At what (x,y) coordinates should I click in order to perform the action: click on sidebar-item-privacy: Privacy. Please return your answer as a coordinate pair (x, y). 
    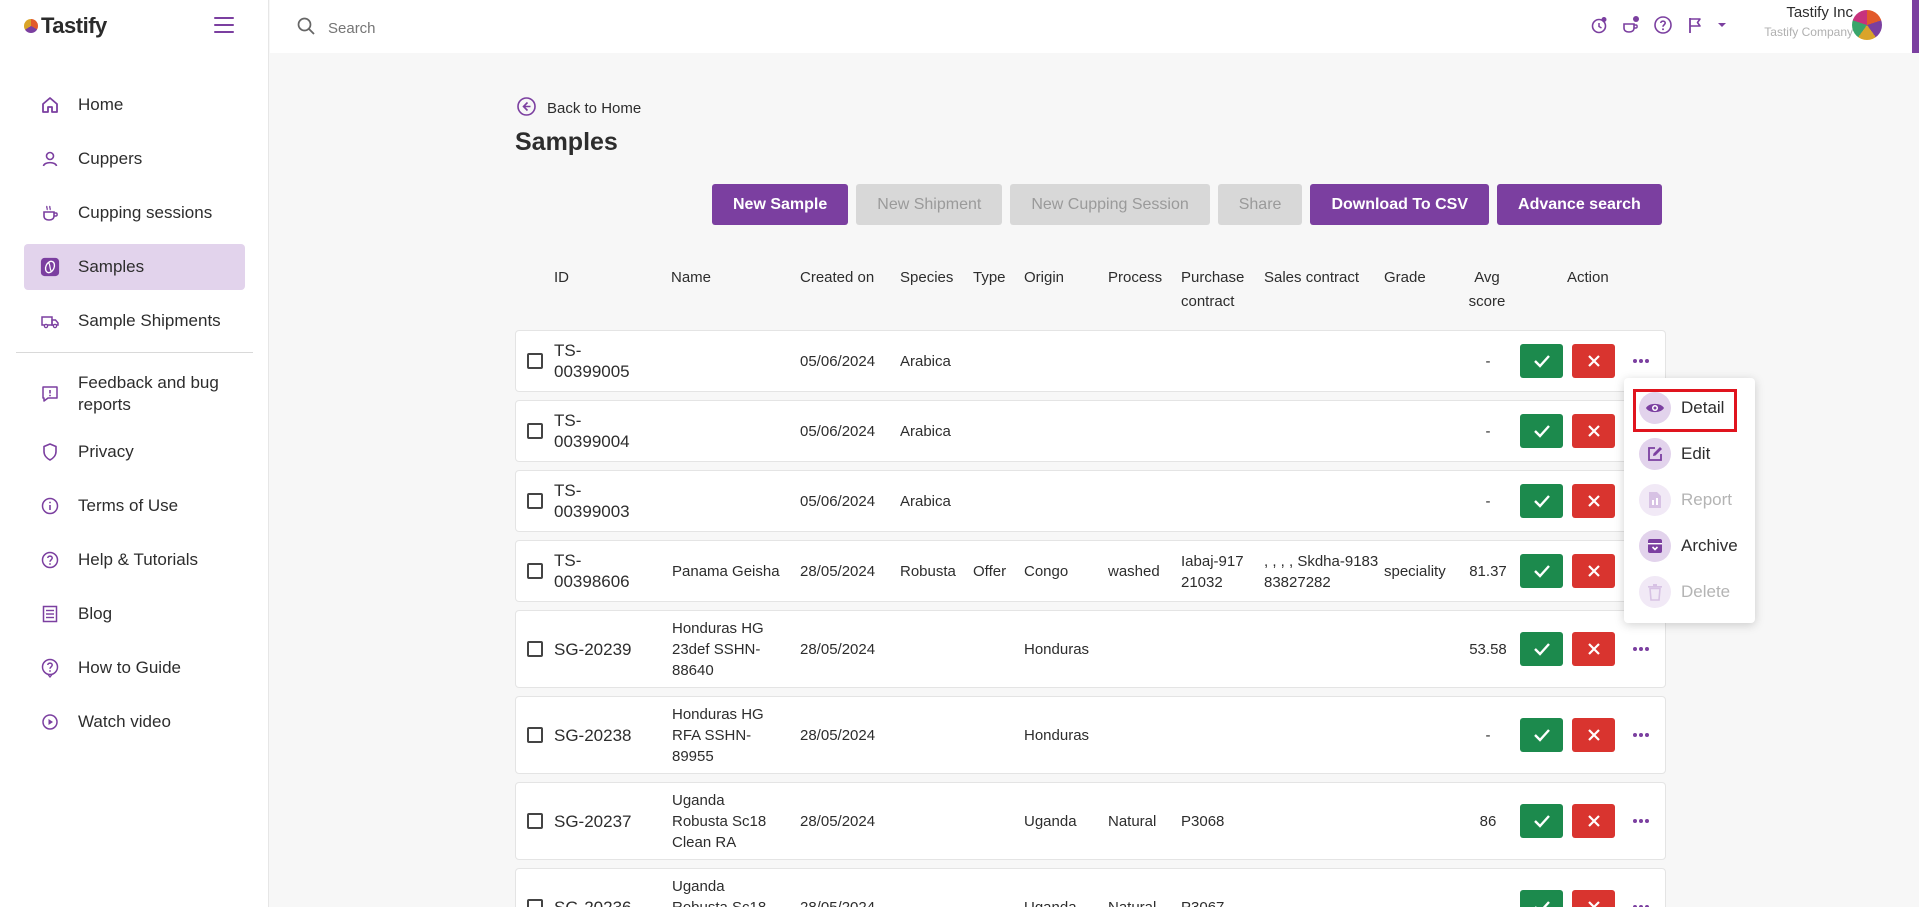
    Looking at the image, I should click on (134, 452).